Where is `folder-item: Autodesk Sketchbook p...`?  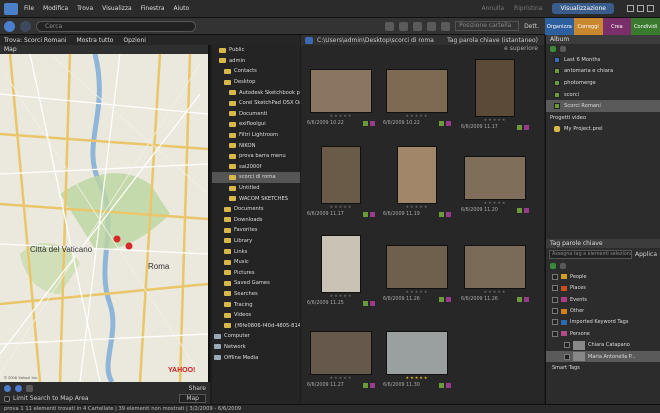 folder-item: Autodesk Sketchbook p... is located at coordinates (256, 92).